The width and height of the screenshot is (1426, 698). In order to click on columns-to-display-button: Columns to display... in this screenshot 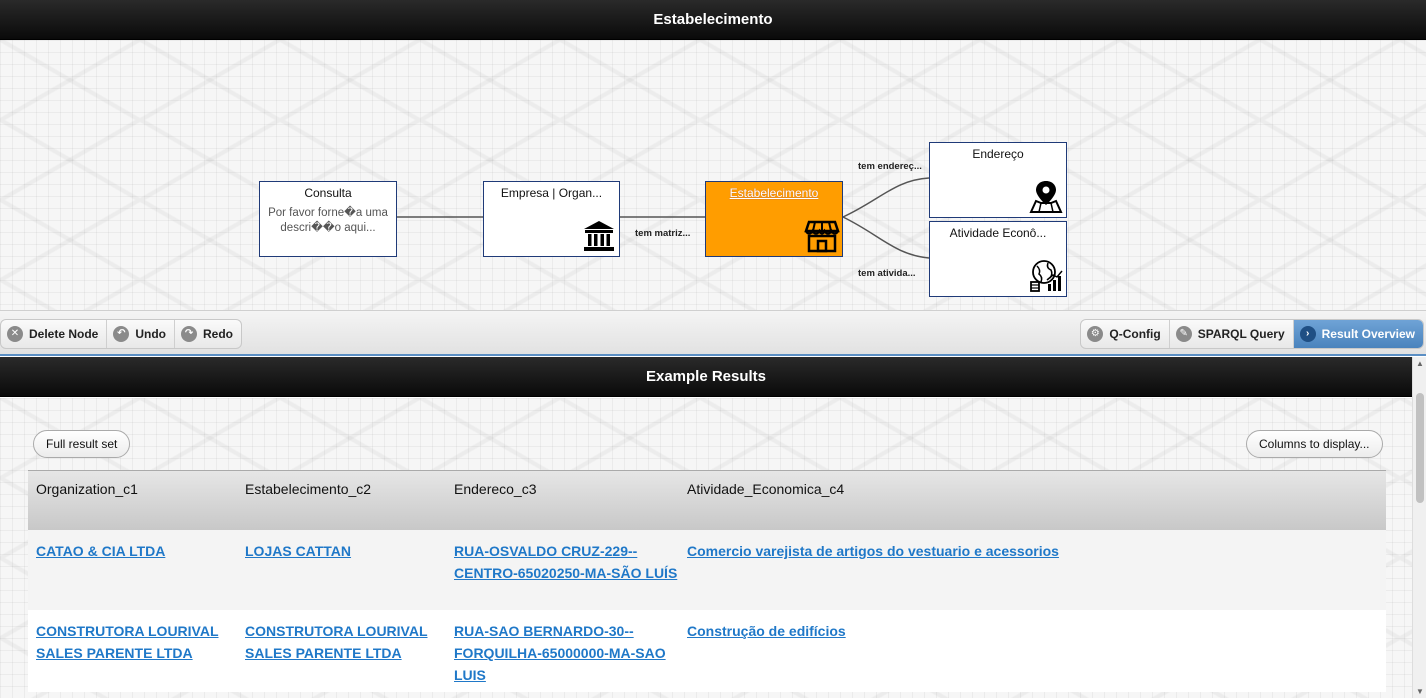, I will do `click(1314, 444)`.